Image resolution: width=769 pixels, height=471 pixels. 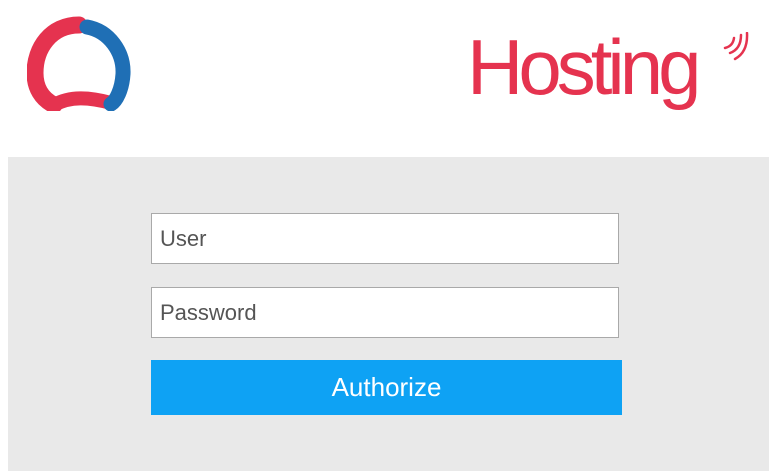 I want to click on brand-name: Hosting, so click(x=584, y=67).